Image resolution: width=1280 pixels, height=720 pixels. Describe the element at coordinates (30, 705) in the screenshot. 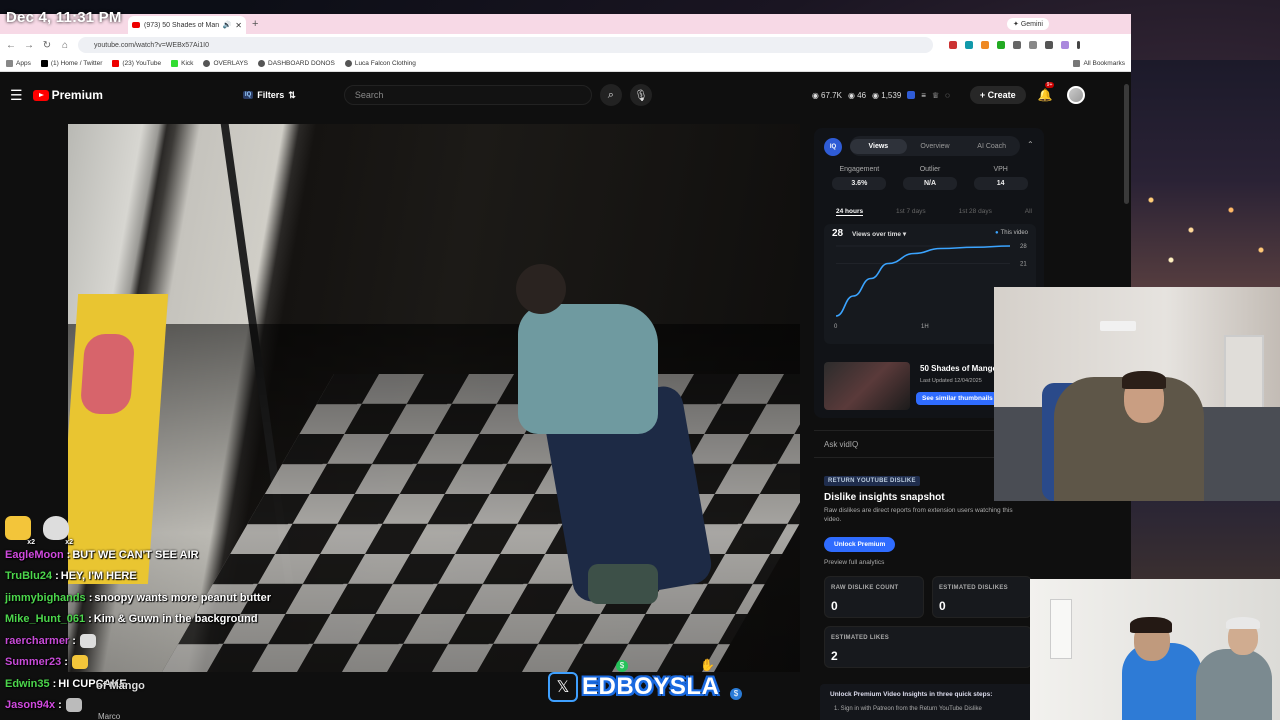

I see `chat-user: Jason94x` at that location.